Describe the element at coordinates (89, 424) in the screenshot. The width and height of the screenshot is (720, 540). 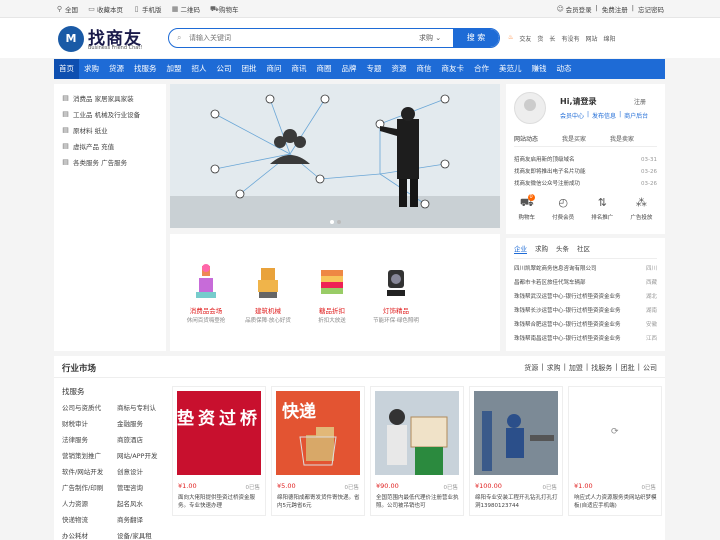
I see `service-link: 财税审计` at that location.